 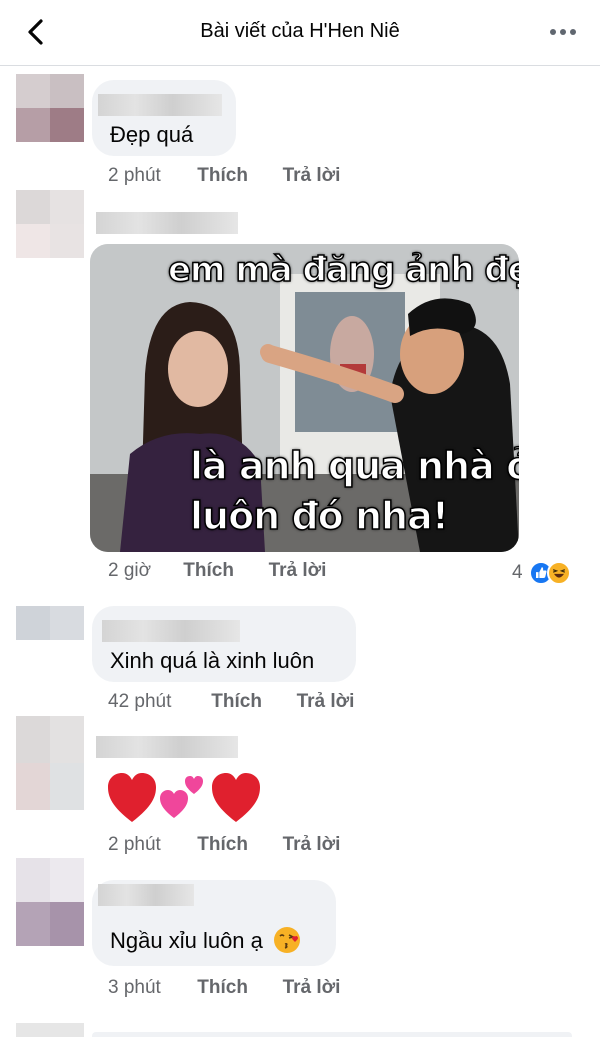 What do you see at coordinates (354, 466) in the screenshot?
I see `meme-caption-bottom: là anh qua nhà ở` at bounding box center [354, 466].